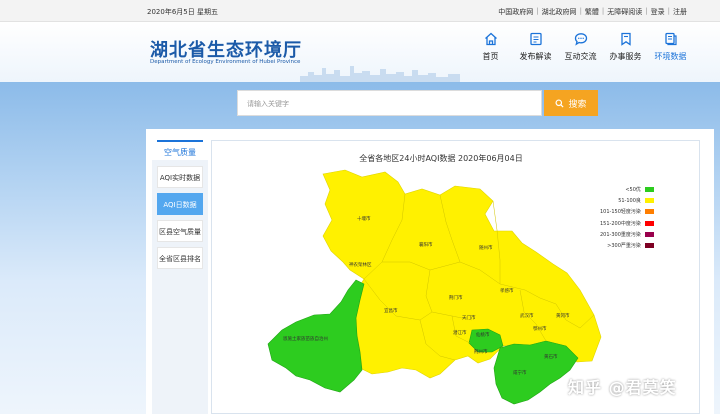  What do you see at coordinates (305, 339) in the screenshot?
I see `city-label: 恩施土家族苗族自治州` at bounding box center [305, 339].